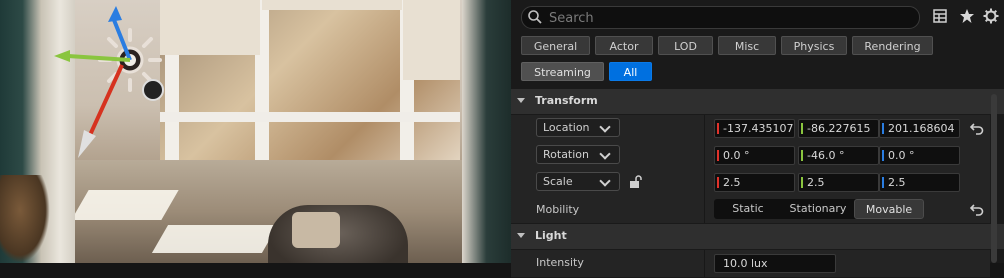  What do you see at coordinates (578, 181) in the screenshot?
I see `scale-dropdown: Scale` at bounding box center [578, 181].